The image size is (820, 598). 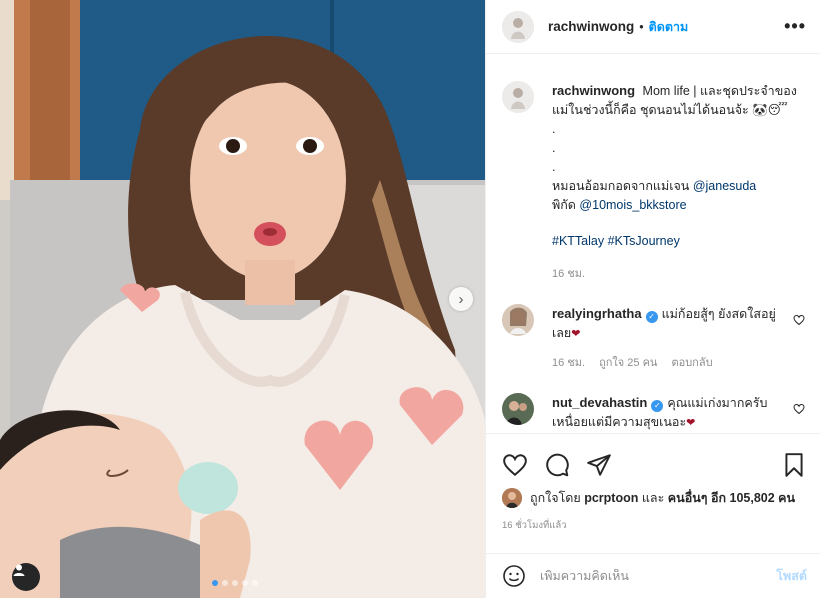 What do you see at coordinates (794, 465) in the screenshot?
I see `bookmark-icon` at bounding box center [794, 465].